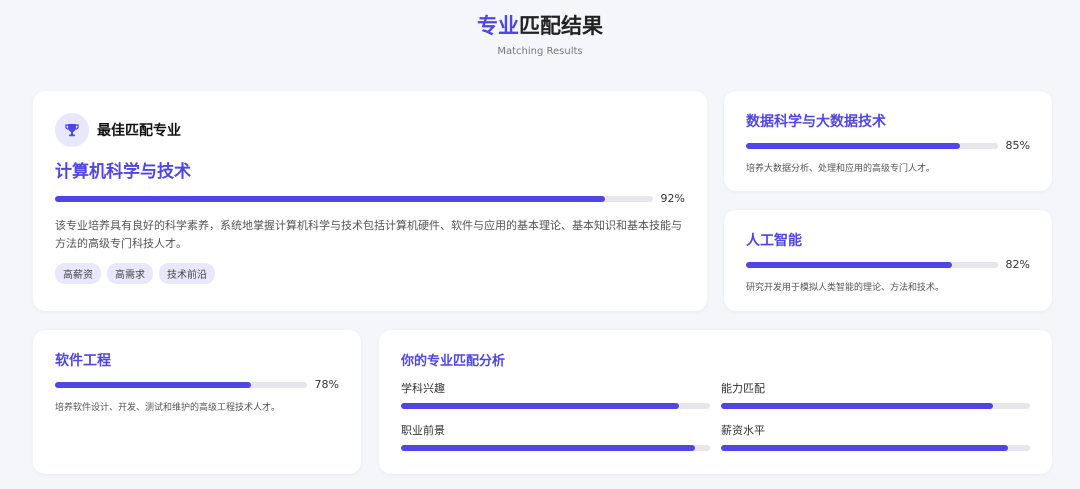  I want to click on major-description: 研究开发用于模拟人类智能的理论、方法和技术。, so click(845, 288).